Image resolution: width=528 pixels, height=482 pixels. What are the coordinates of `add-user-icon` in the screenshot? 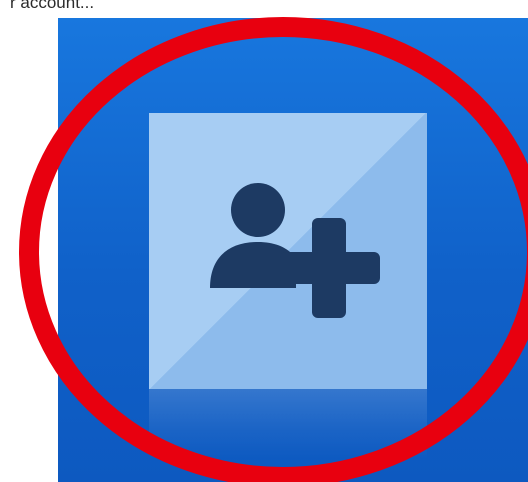 It's located at (295, 250).